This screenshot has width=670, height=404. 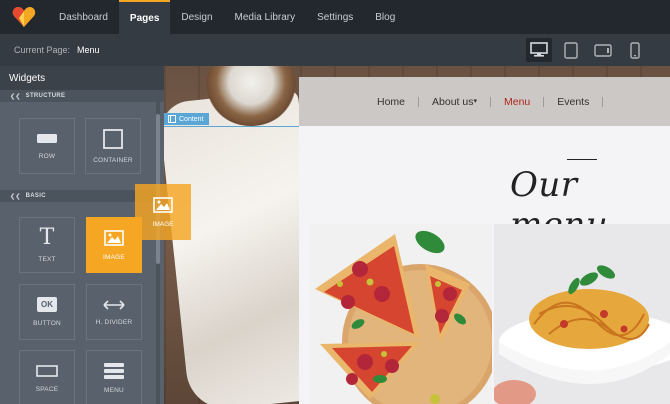 What do you see at coordinates (114, 312) in the screenshot?
I see `widget-h-divider: H. DIVIDER` at bounding box center [114, 312].